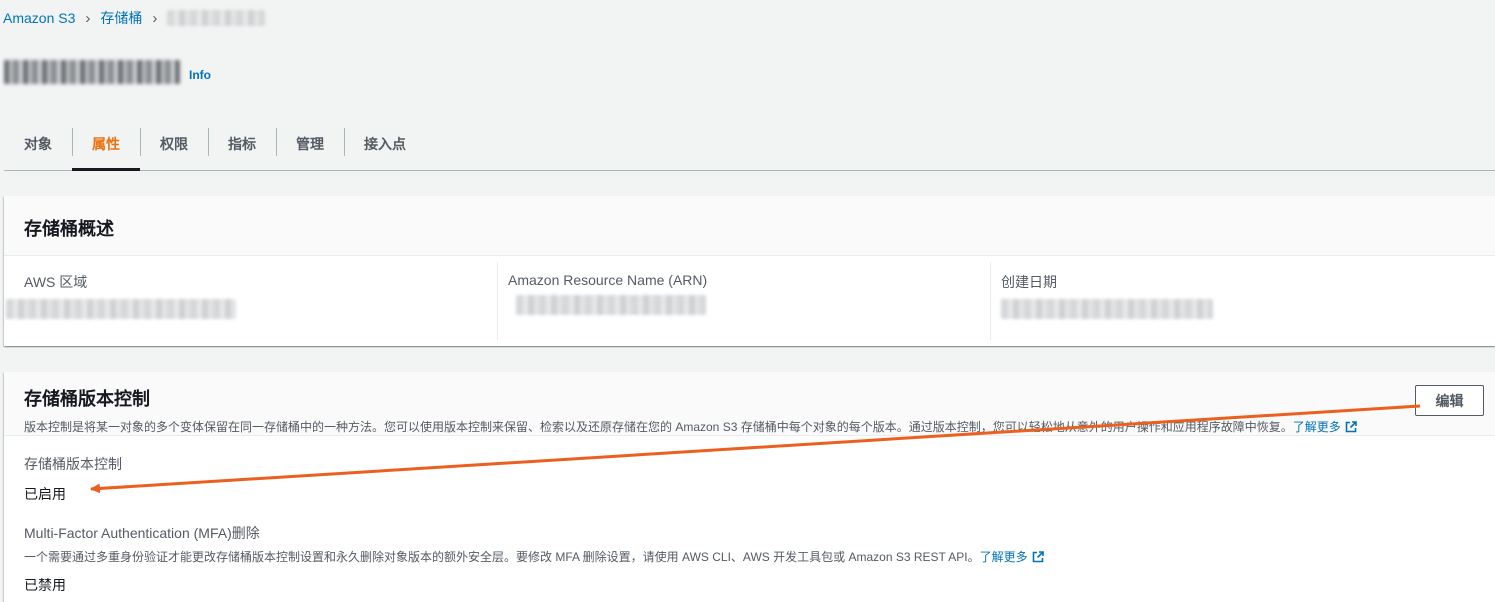  What do you see at coordinates (749, 144) in the screenshot?
I see `tab-bar: 对象 属性 权限 指标 管理 接入点` at bounding box center [749, 144].